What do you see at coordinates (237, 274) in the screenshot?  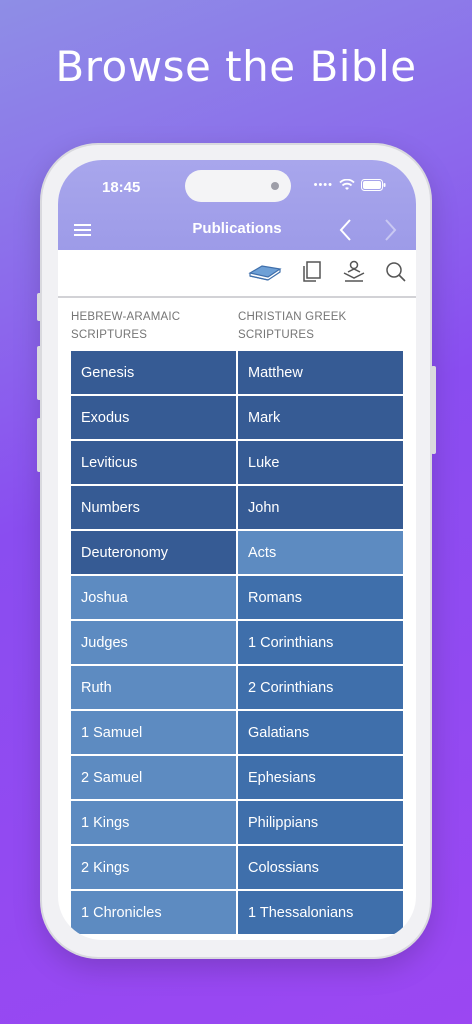 I see `publication-toolbar` at bounding box center [237, 274].